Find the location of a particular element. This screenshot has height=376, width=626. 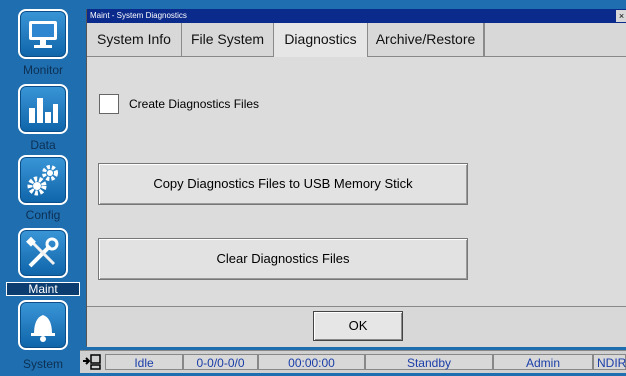

tab-diagnostics: Diagnostics is located at coordinates (321, 40).